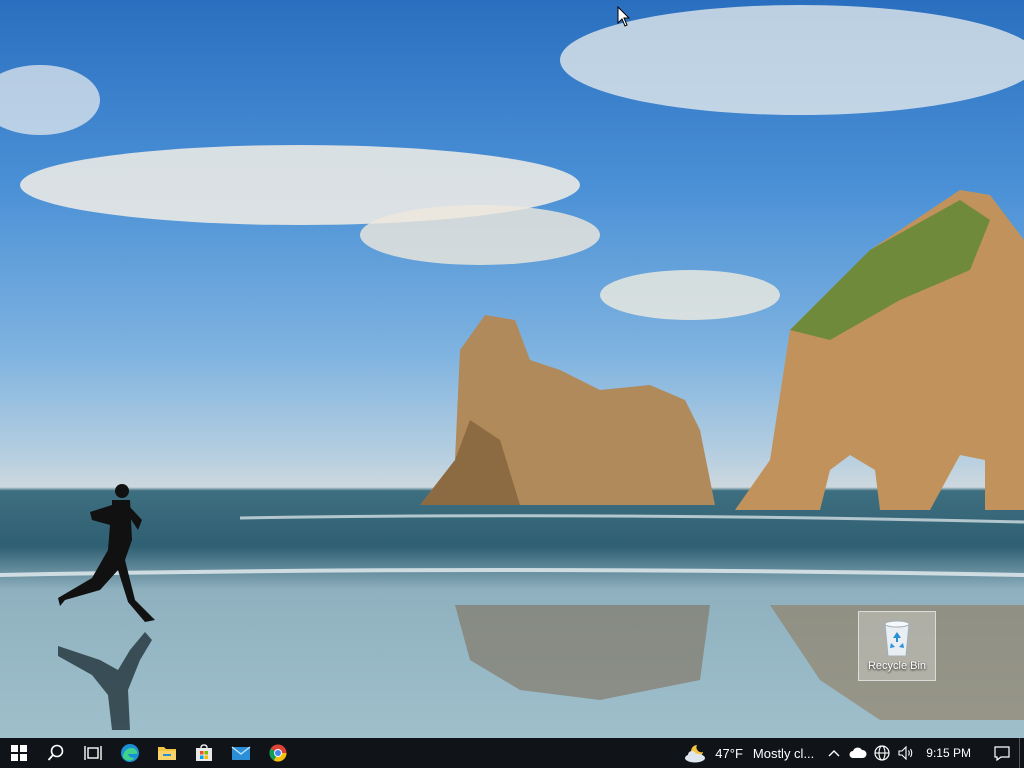 This screenshot has height=768, width=1024. Describe the element at coordinates (948, 753) in the screenshot. I see `taskbar-clock: 9:15 PM` at that location.